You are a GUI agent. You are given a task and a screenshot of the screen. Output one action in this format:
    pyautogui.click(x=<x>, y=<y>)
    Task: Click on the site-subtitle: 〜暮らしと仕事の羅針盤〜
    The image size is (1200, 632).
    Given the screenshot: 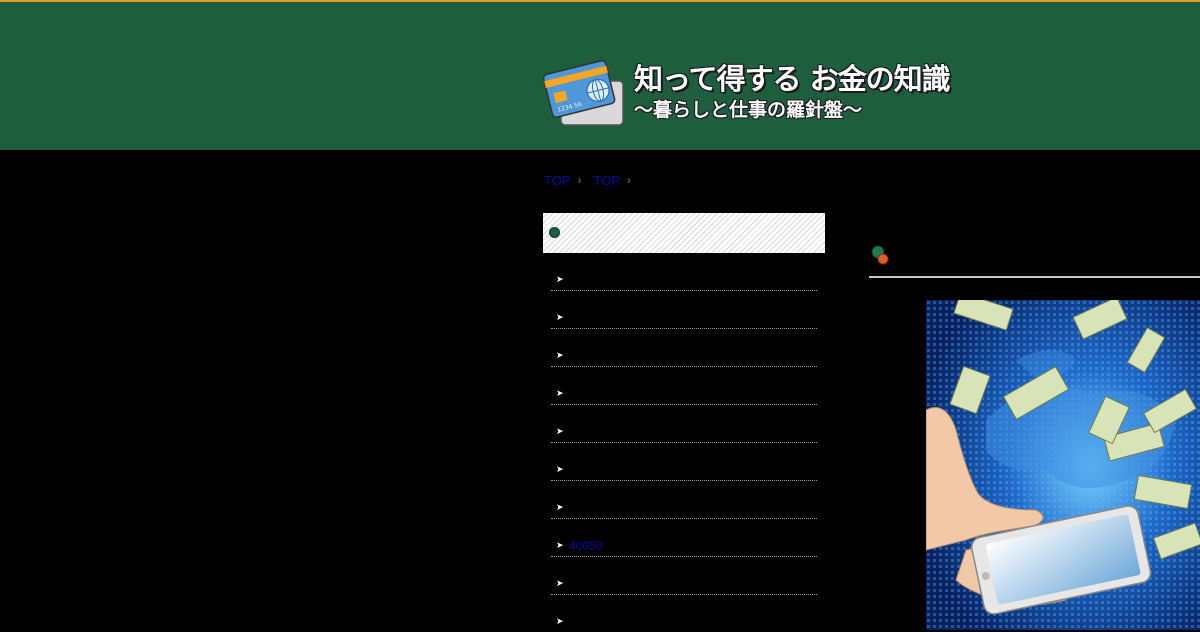 What is the action you would take?
    pyautogui.click(x=748, y=110)
    